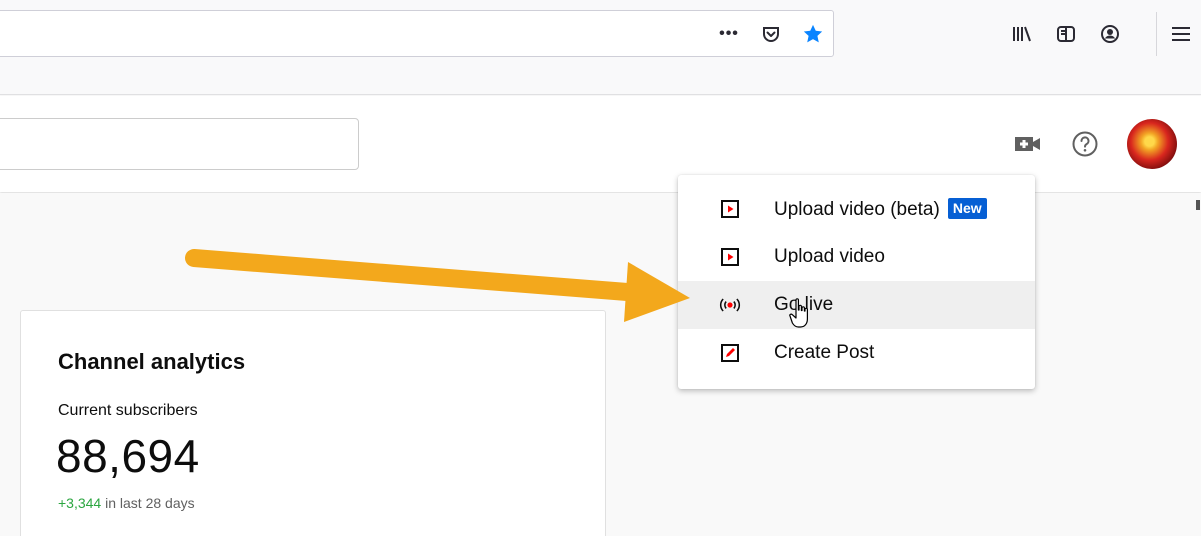 The image size is (1201, 536). I want to click on help-icon, so click(1085, 144).